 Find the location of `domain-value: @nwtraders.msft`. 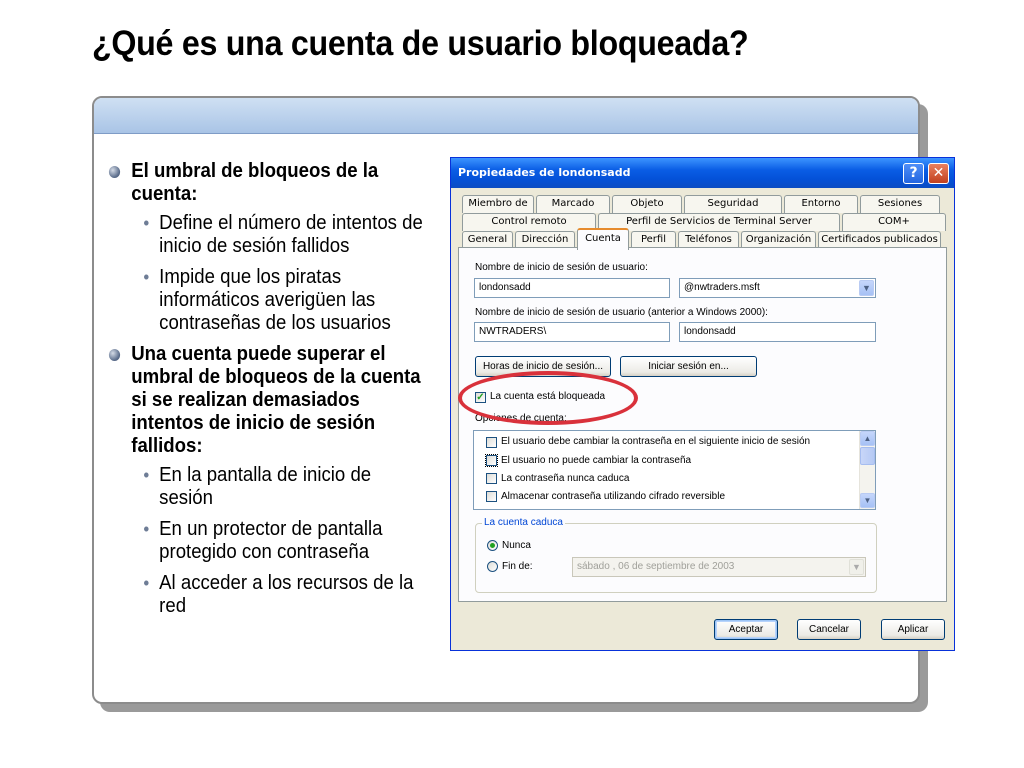

domain-value: @nwtraders.msft is located at coordinates (722, 287).